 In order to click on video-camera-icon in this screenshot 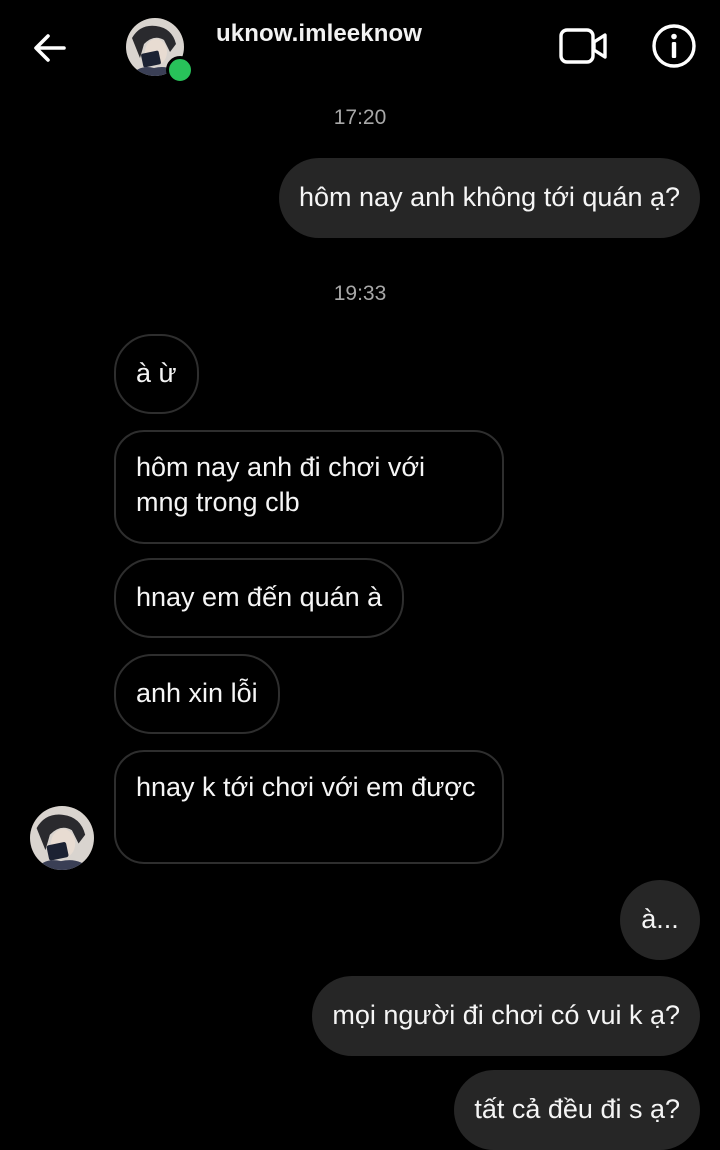, I will do `click(583, 46)`.